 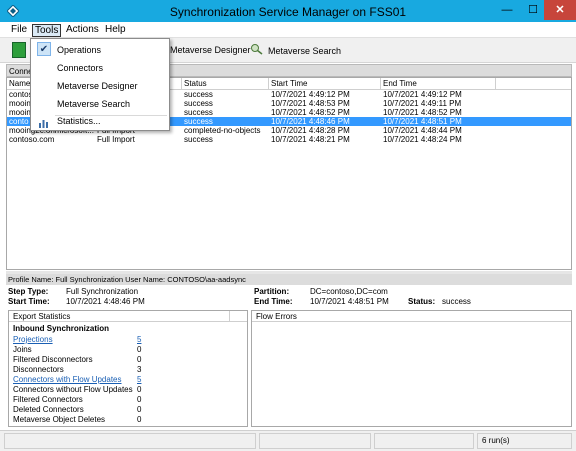 I want to click on metaverse-designer-button: Metaverse Designer, so click(x=210, y=50).